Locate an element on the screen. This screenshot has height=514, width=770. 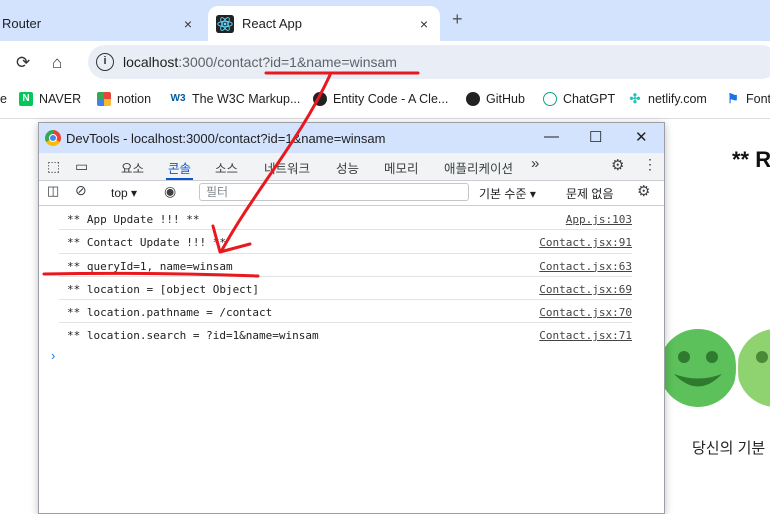
tab-network: 네트워크 is located at coordinates (287, 167).